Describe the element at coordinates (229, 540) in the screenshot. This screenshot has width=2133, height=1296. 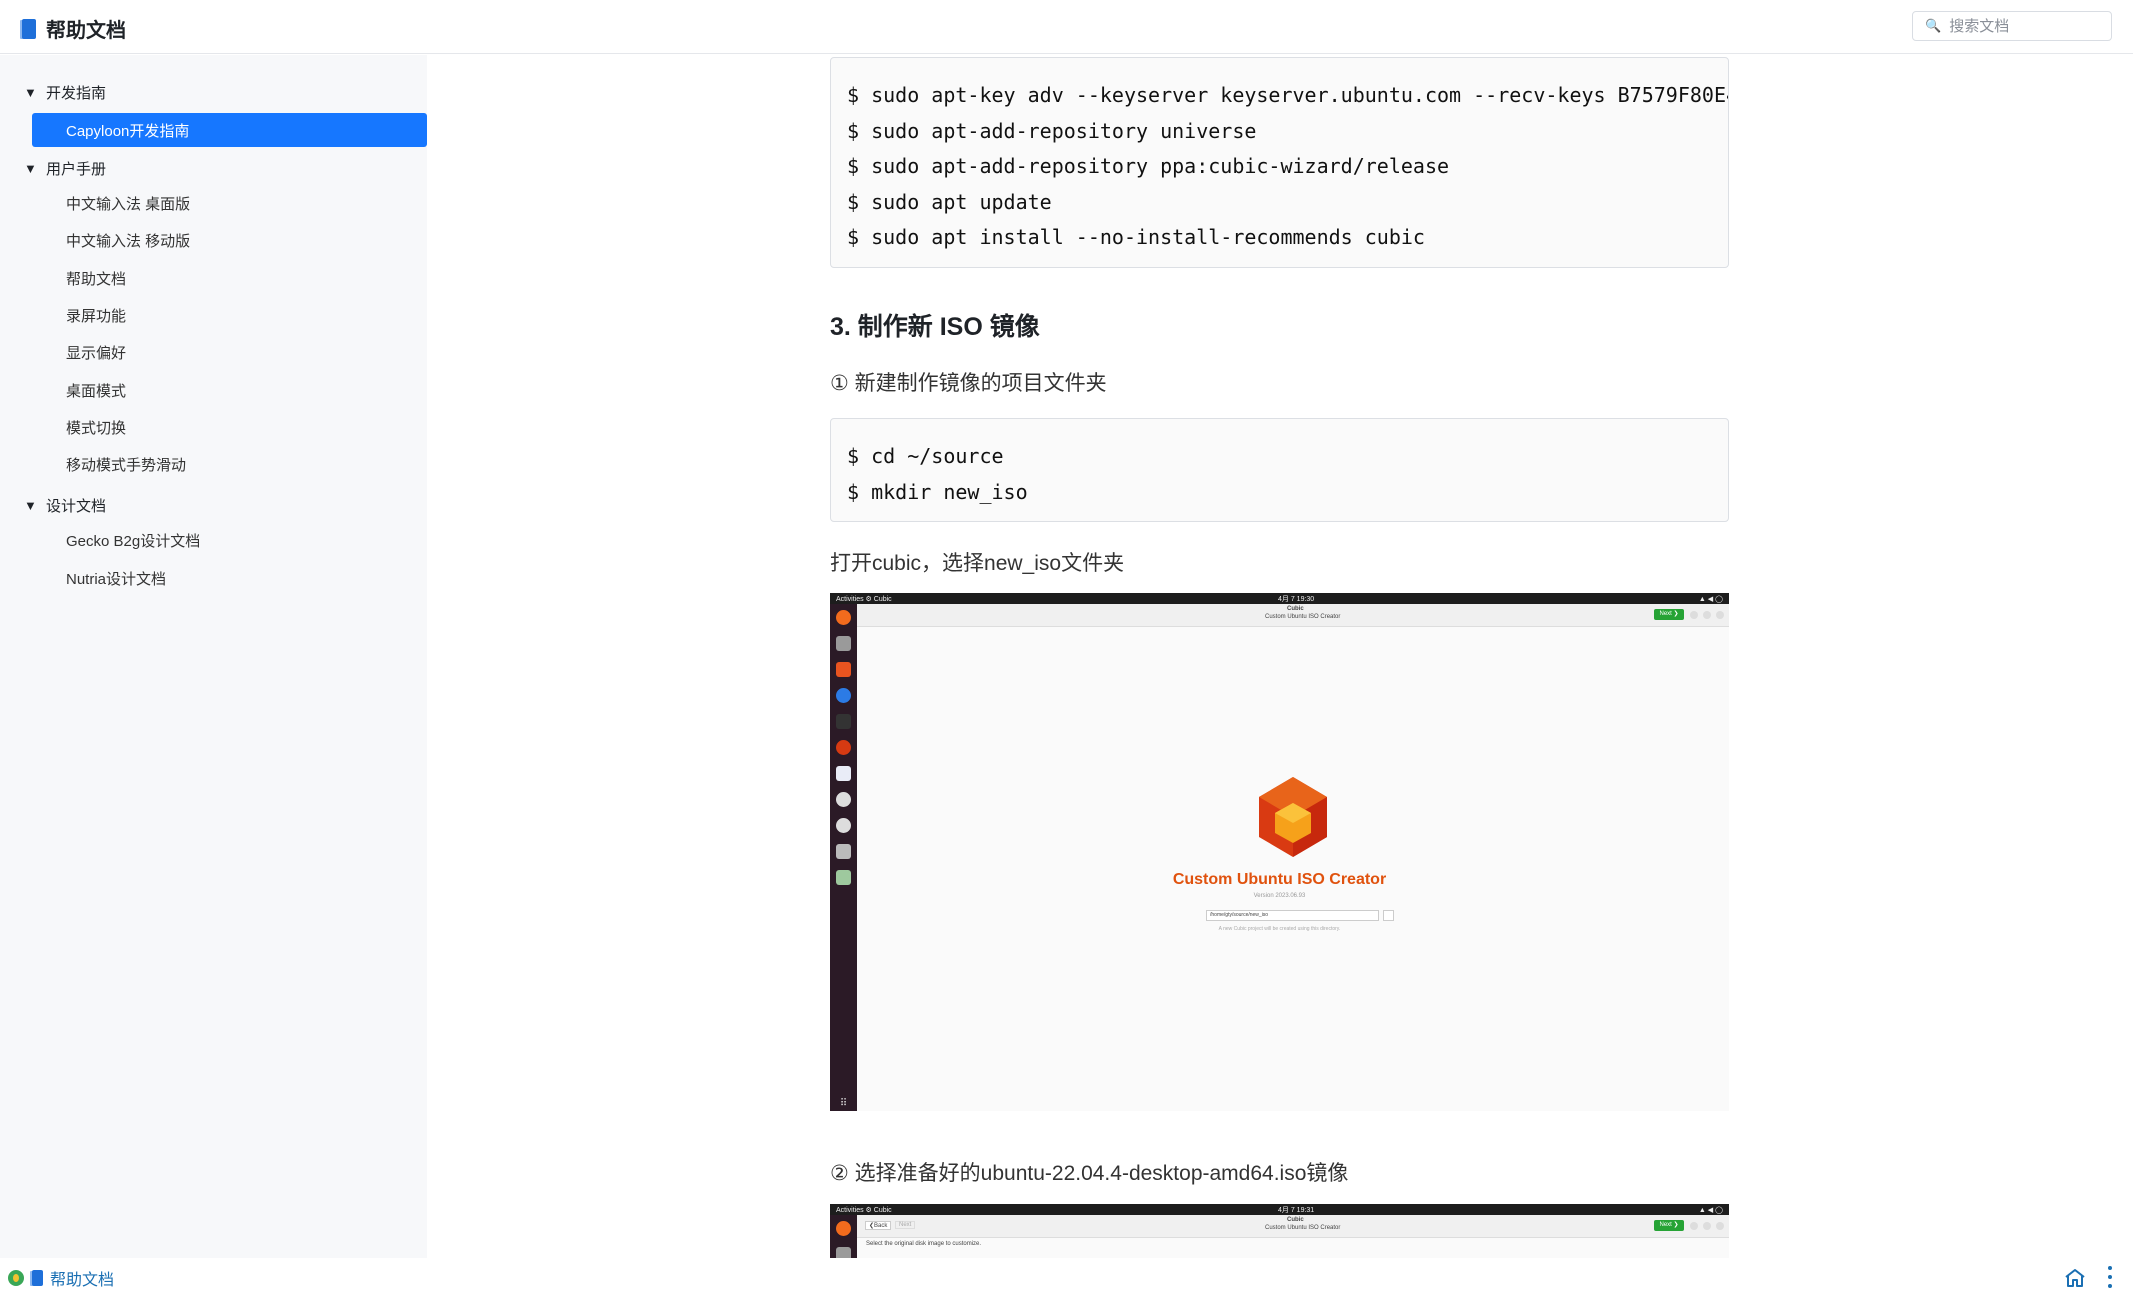
I see `sidebar-item-gecko-b2g: Gecko B2g设计文档` at that location.